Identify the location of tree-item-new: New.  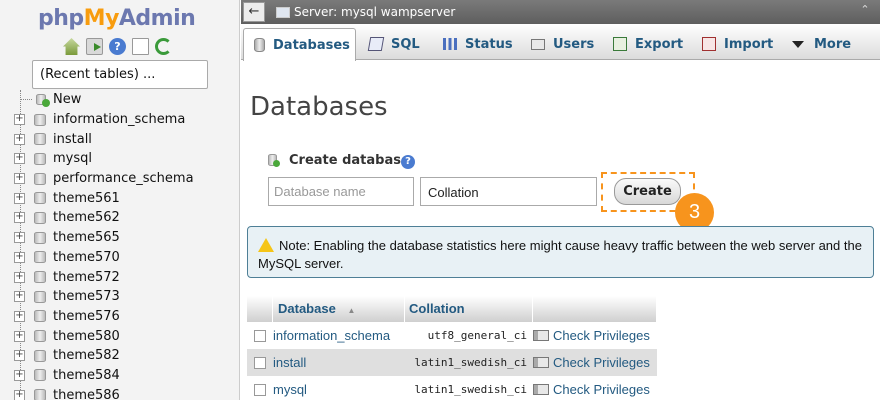
(119, 100).